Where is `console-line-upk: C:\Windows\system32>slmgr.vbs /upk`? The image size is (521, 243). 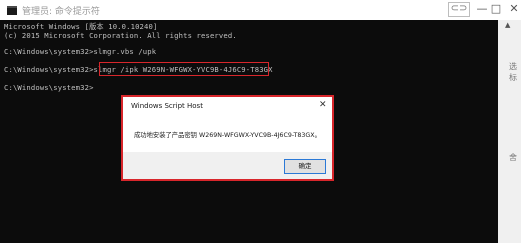 console-line-upk: C:\Windows\system32>slmgr.vbs /upk is located at coordinates (80, 51).